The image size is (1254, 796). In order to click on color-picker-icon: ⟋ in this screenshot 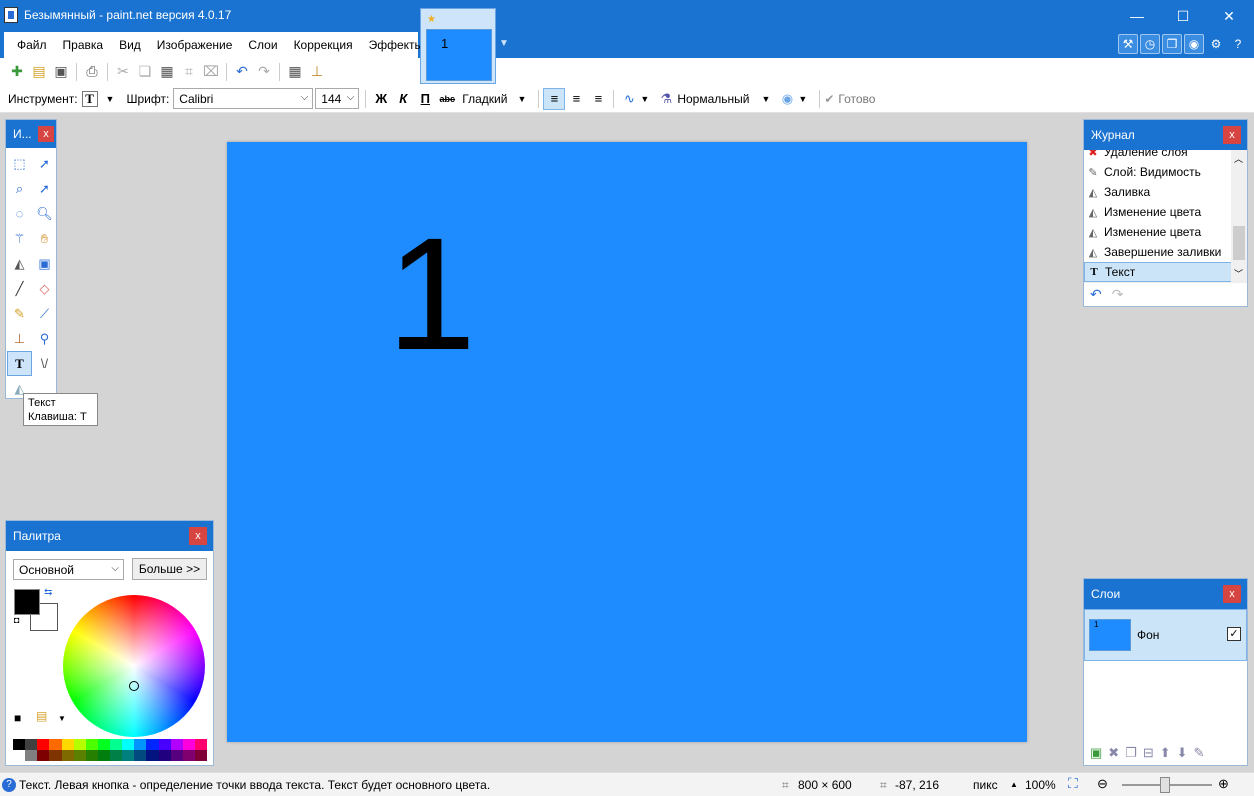, I will do `click(44, 313)`.